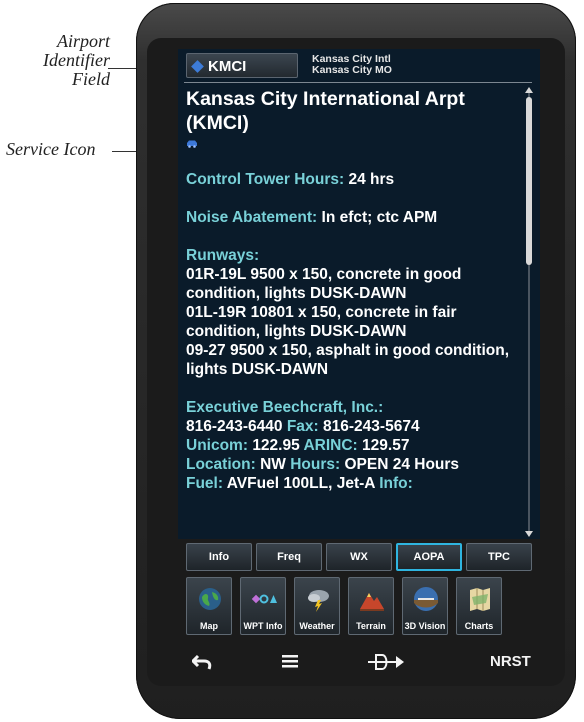 The height and width of the screenshot is (722, 584). I want to click on fbo-fuel-line: Fuel: AVFuel 100LL, Jet-A Info:, so click(356, 483).